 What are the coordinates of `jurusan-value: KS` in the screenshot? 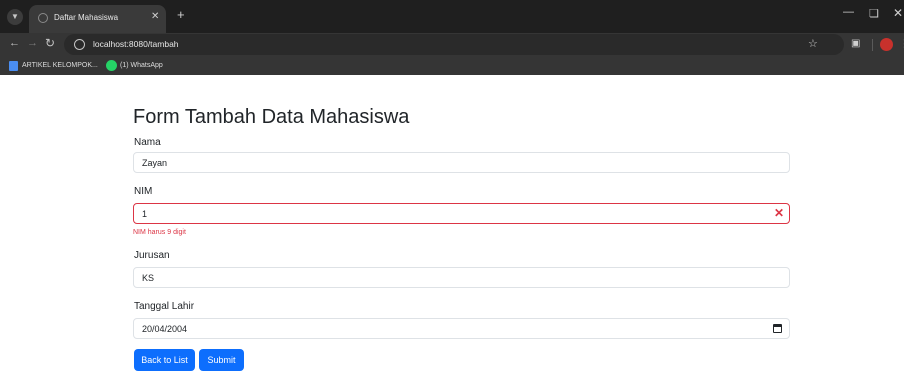 It's located at (148, 278).